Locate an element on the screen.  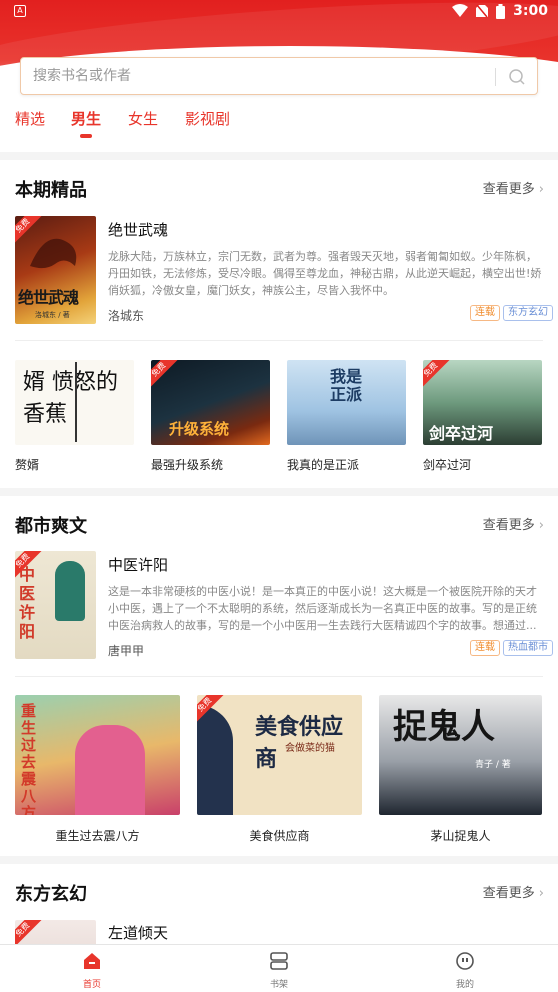
profile-icon is located at coordinates (465, 961).